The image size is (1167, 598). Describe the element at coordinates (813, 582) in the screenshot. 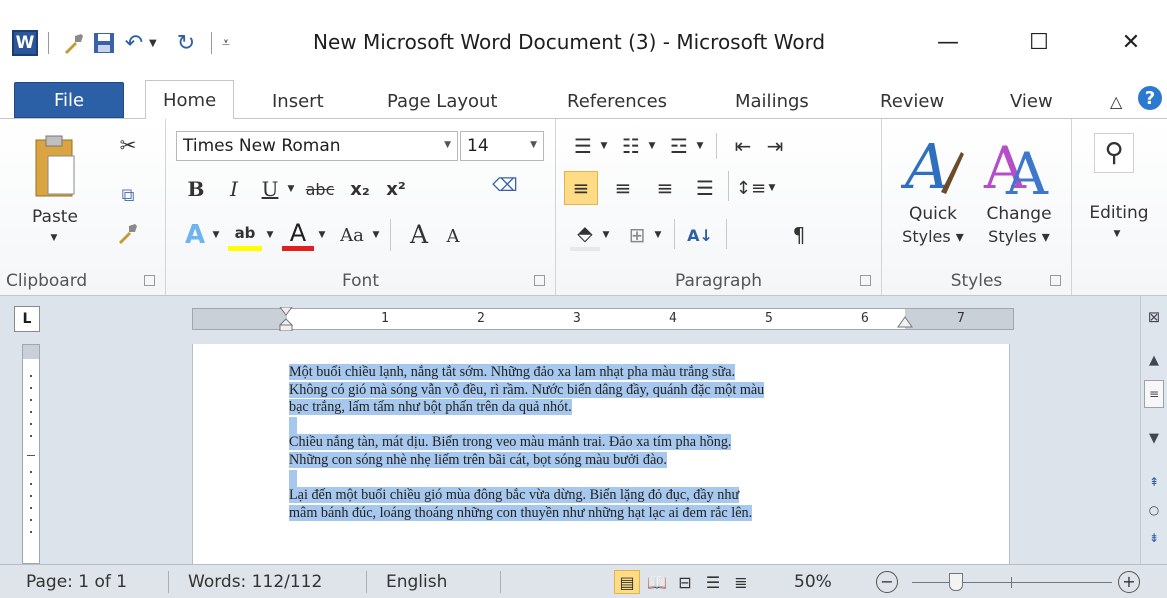

I see `zoom-level: 50%` at that location.